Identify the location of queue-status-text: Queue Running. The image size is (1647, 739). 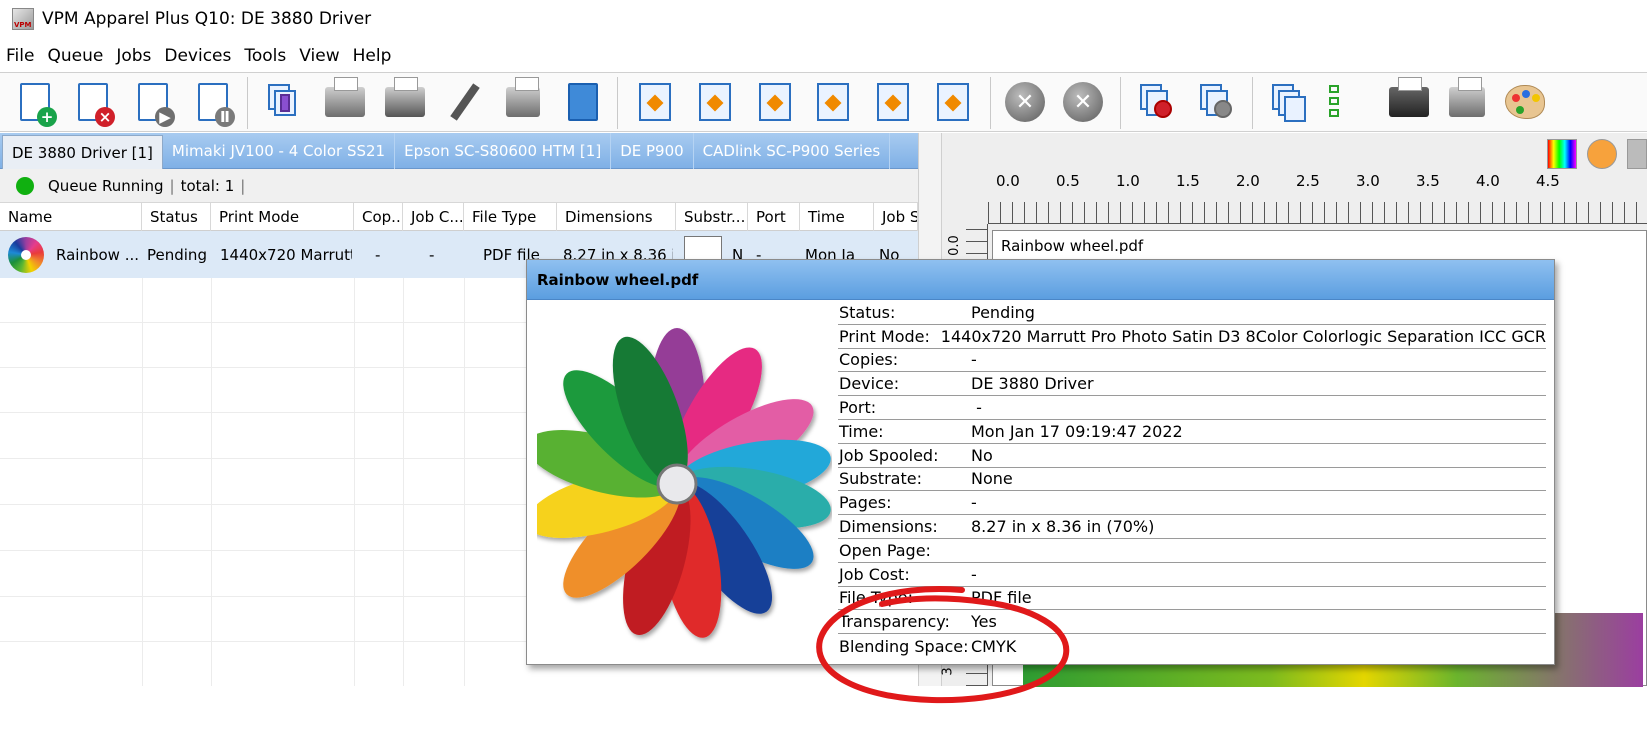
(106, 185).